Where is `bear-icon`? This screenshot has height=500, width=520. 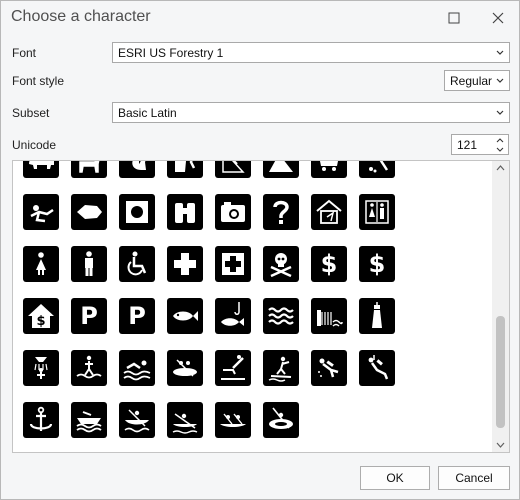 bear-icon is located at coordinates (41, 169).